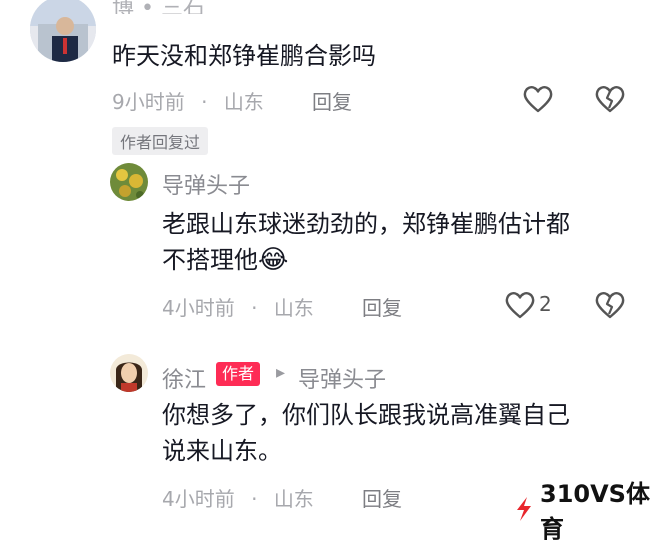 The width and height of the screenshot is (660, 544). Describe the element at coordinates (184, 378) in the screenshot. I see `commenter-name: 徐江` at that location.